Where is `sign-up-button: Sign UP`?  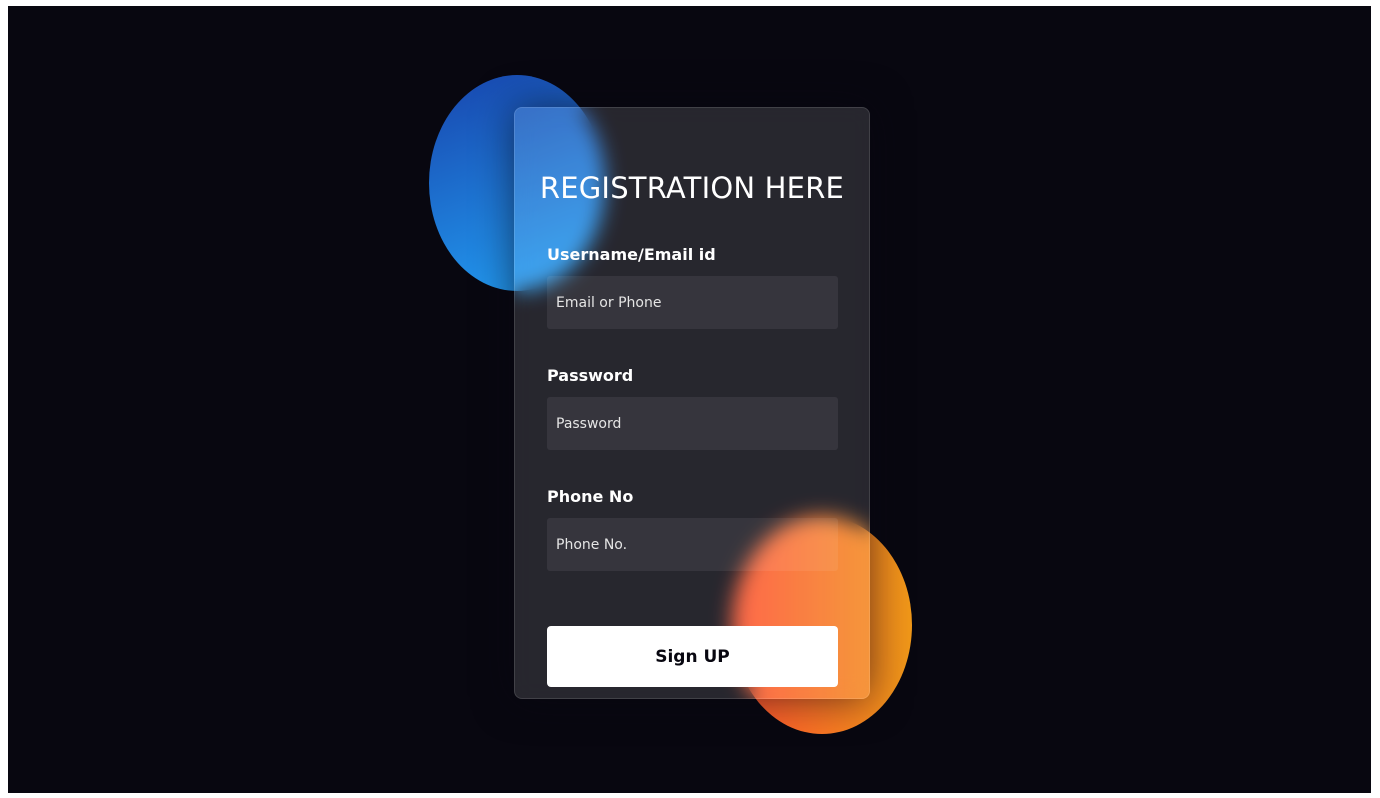
sign-up-button: Sign UP is located at coordinates (692, 656).